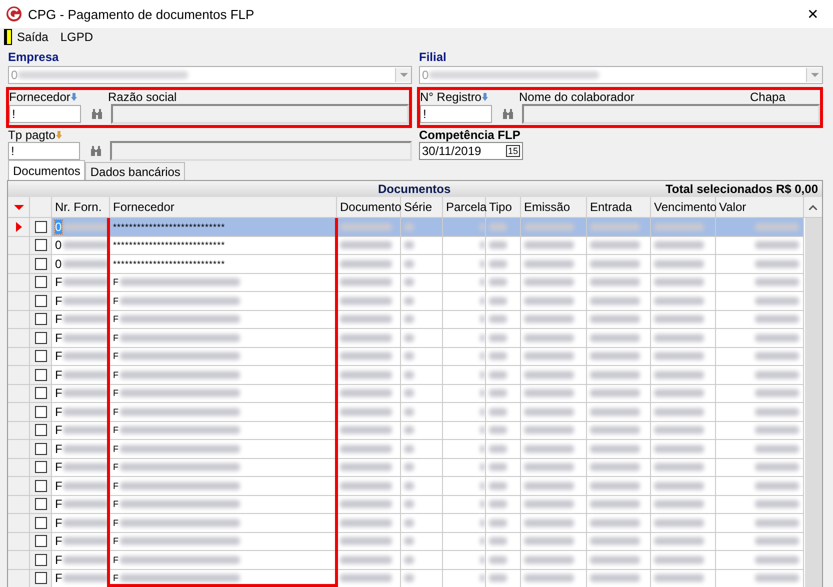 This screenshot has width=833, height=587. Describe the element at coordinates (813, 14) in the screenshot. I see `close-button: ✕` at that location.